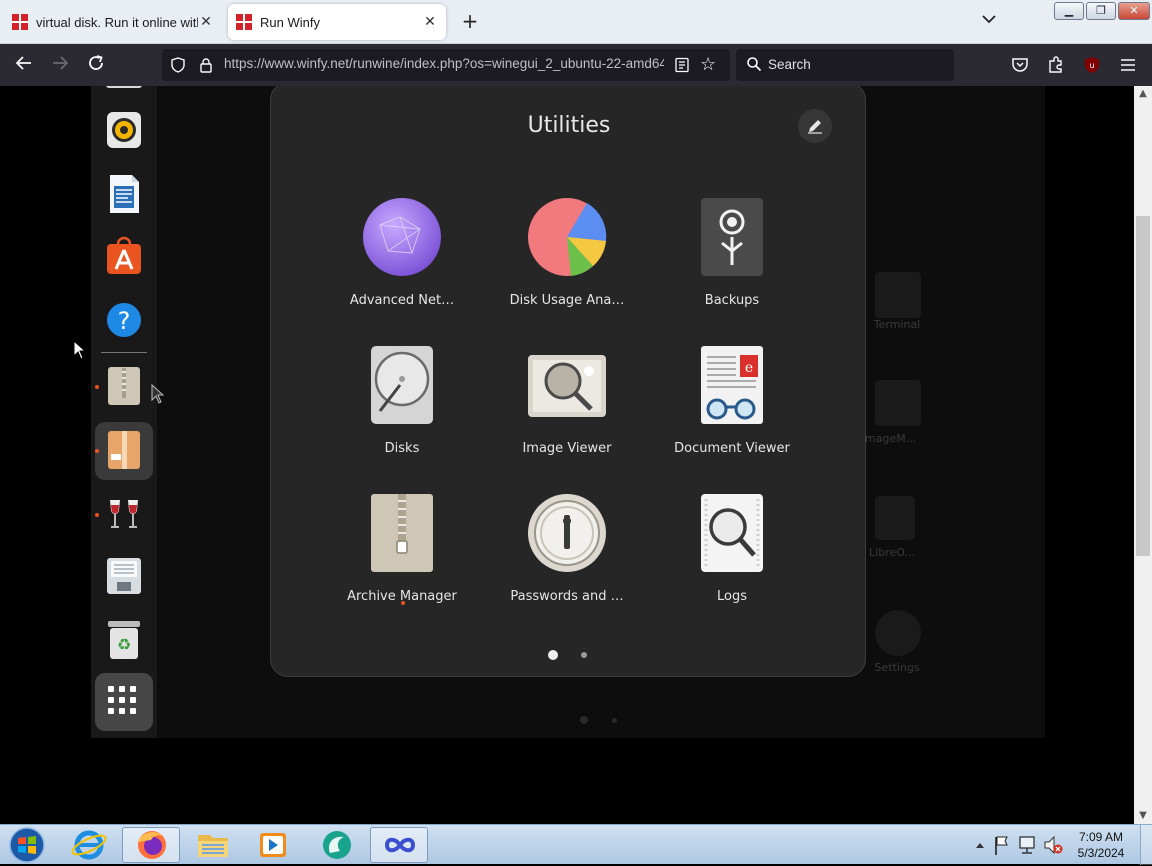 This screenshot has height=866, width=1152. Describe the element at coordinates (124, 450) in the screenshot. I see `package-installer-icon` at that location.